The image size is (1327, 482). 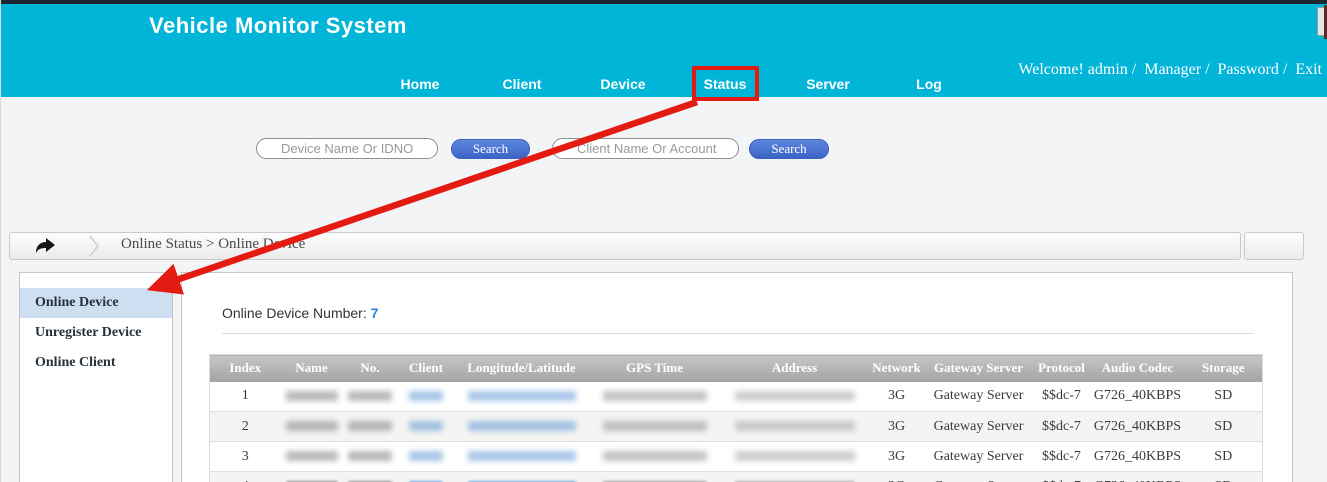 I want to click on nav-item-home: Home, so click(x=420, y=84).